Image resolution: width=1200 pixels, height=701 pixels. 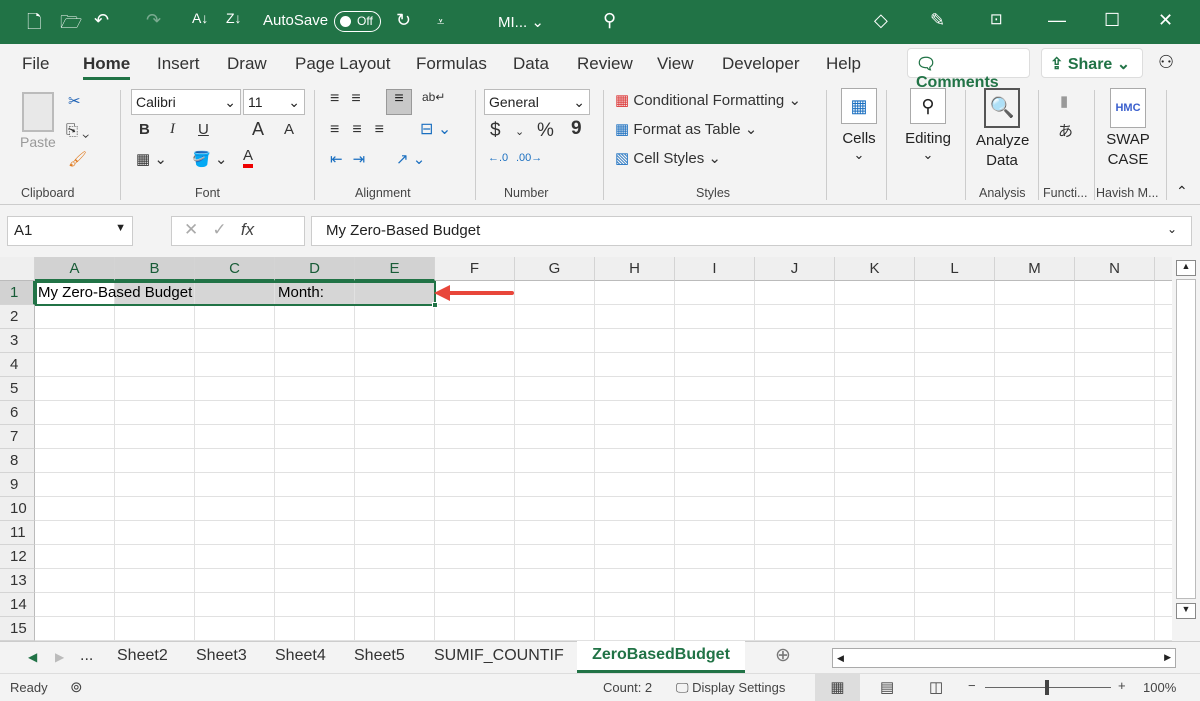 What do you see at coordinates (936, 687) in the screenshot?
I see `page-break-view-icon: ◫` at bounding box center [936, 687].